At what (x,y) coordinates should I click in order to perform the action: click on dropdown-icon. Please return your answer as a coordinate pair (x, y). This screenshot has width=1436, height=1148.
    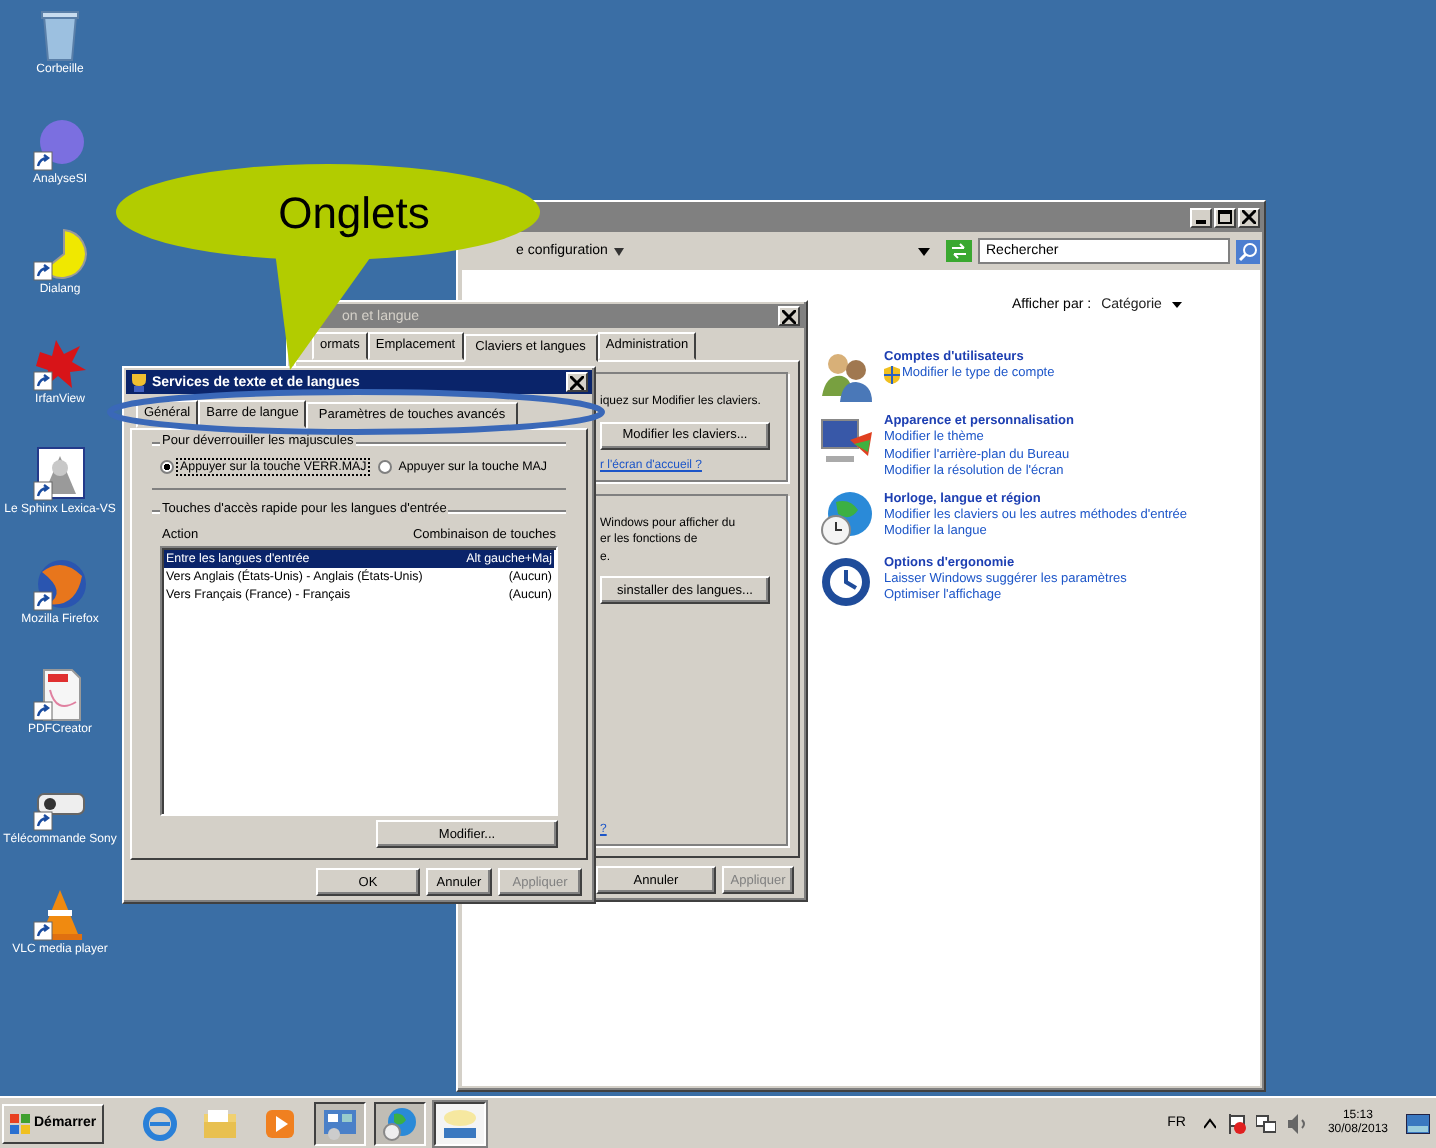
    Looking at the image, I should click on (924, 251).